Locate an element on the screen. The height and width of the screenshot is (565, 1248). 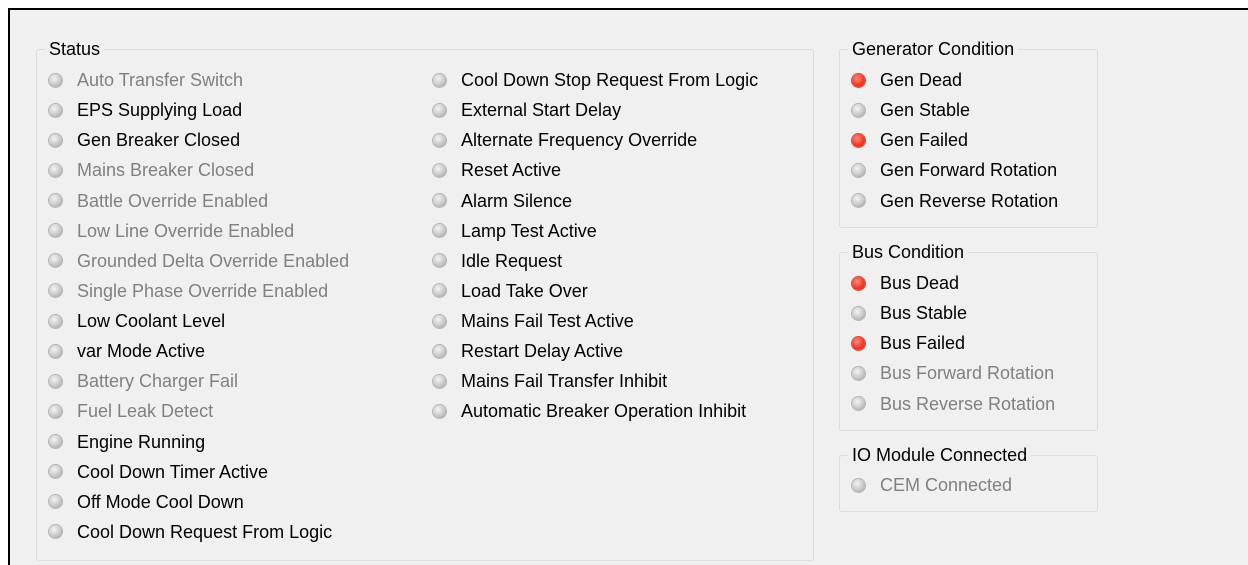
indicator-cem-connected: CEM Connected is located at coordinates (932, 485).